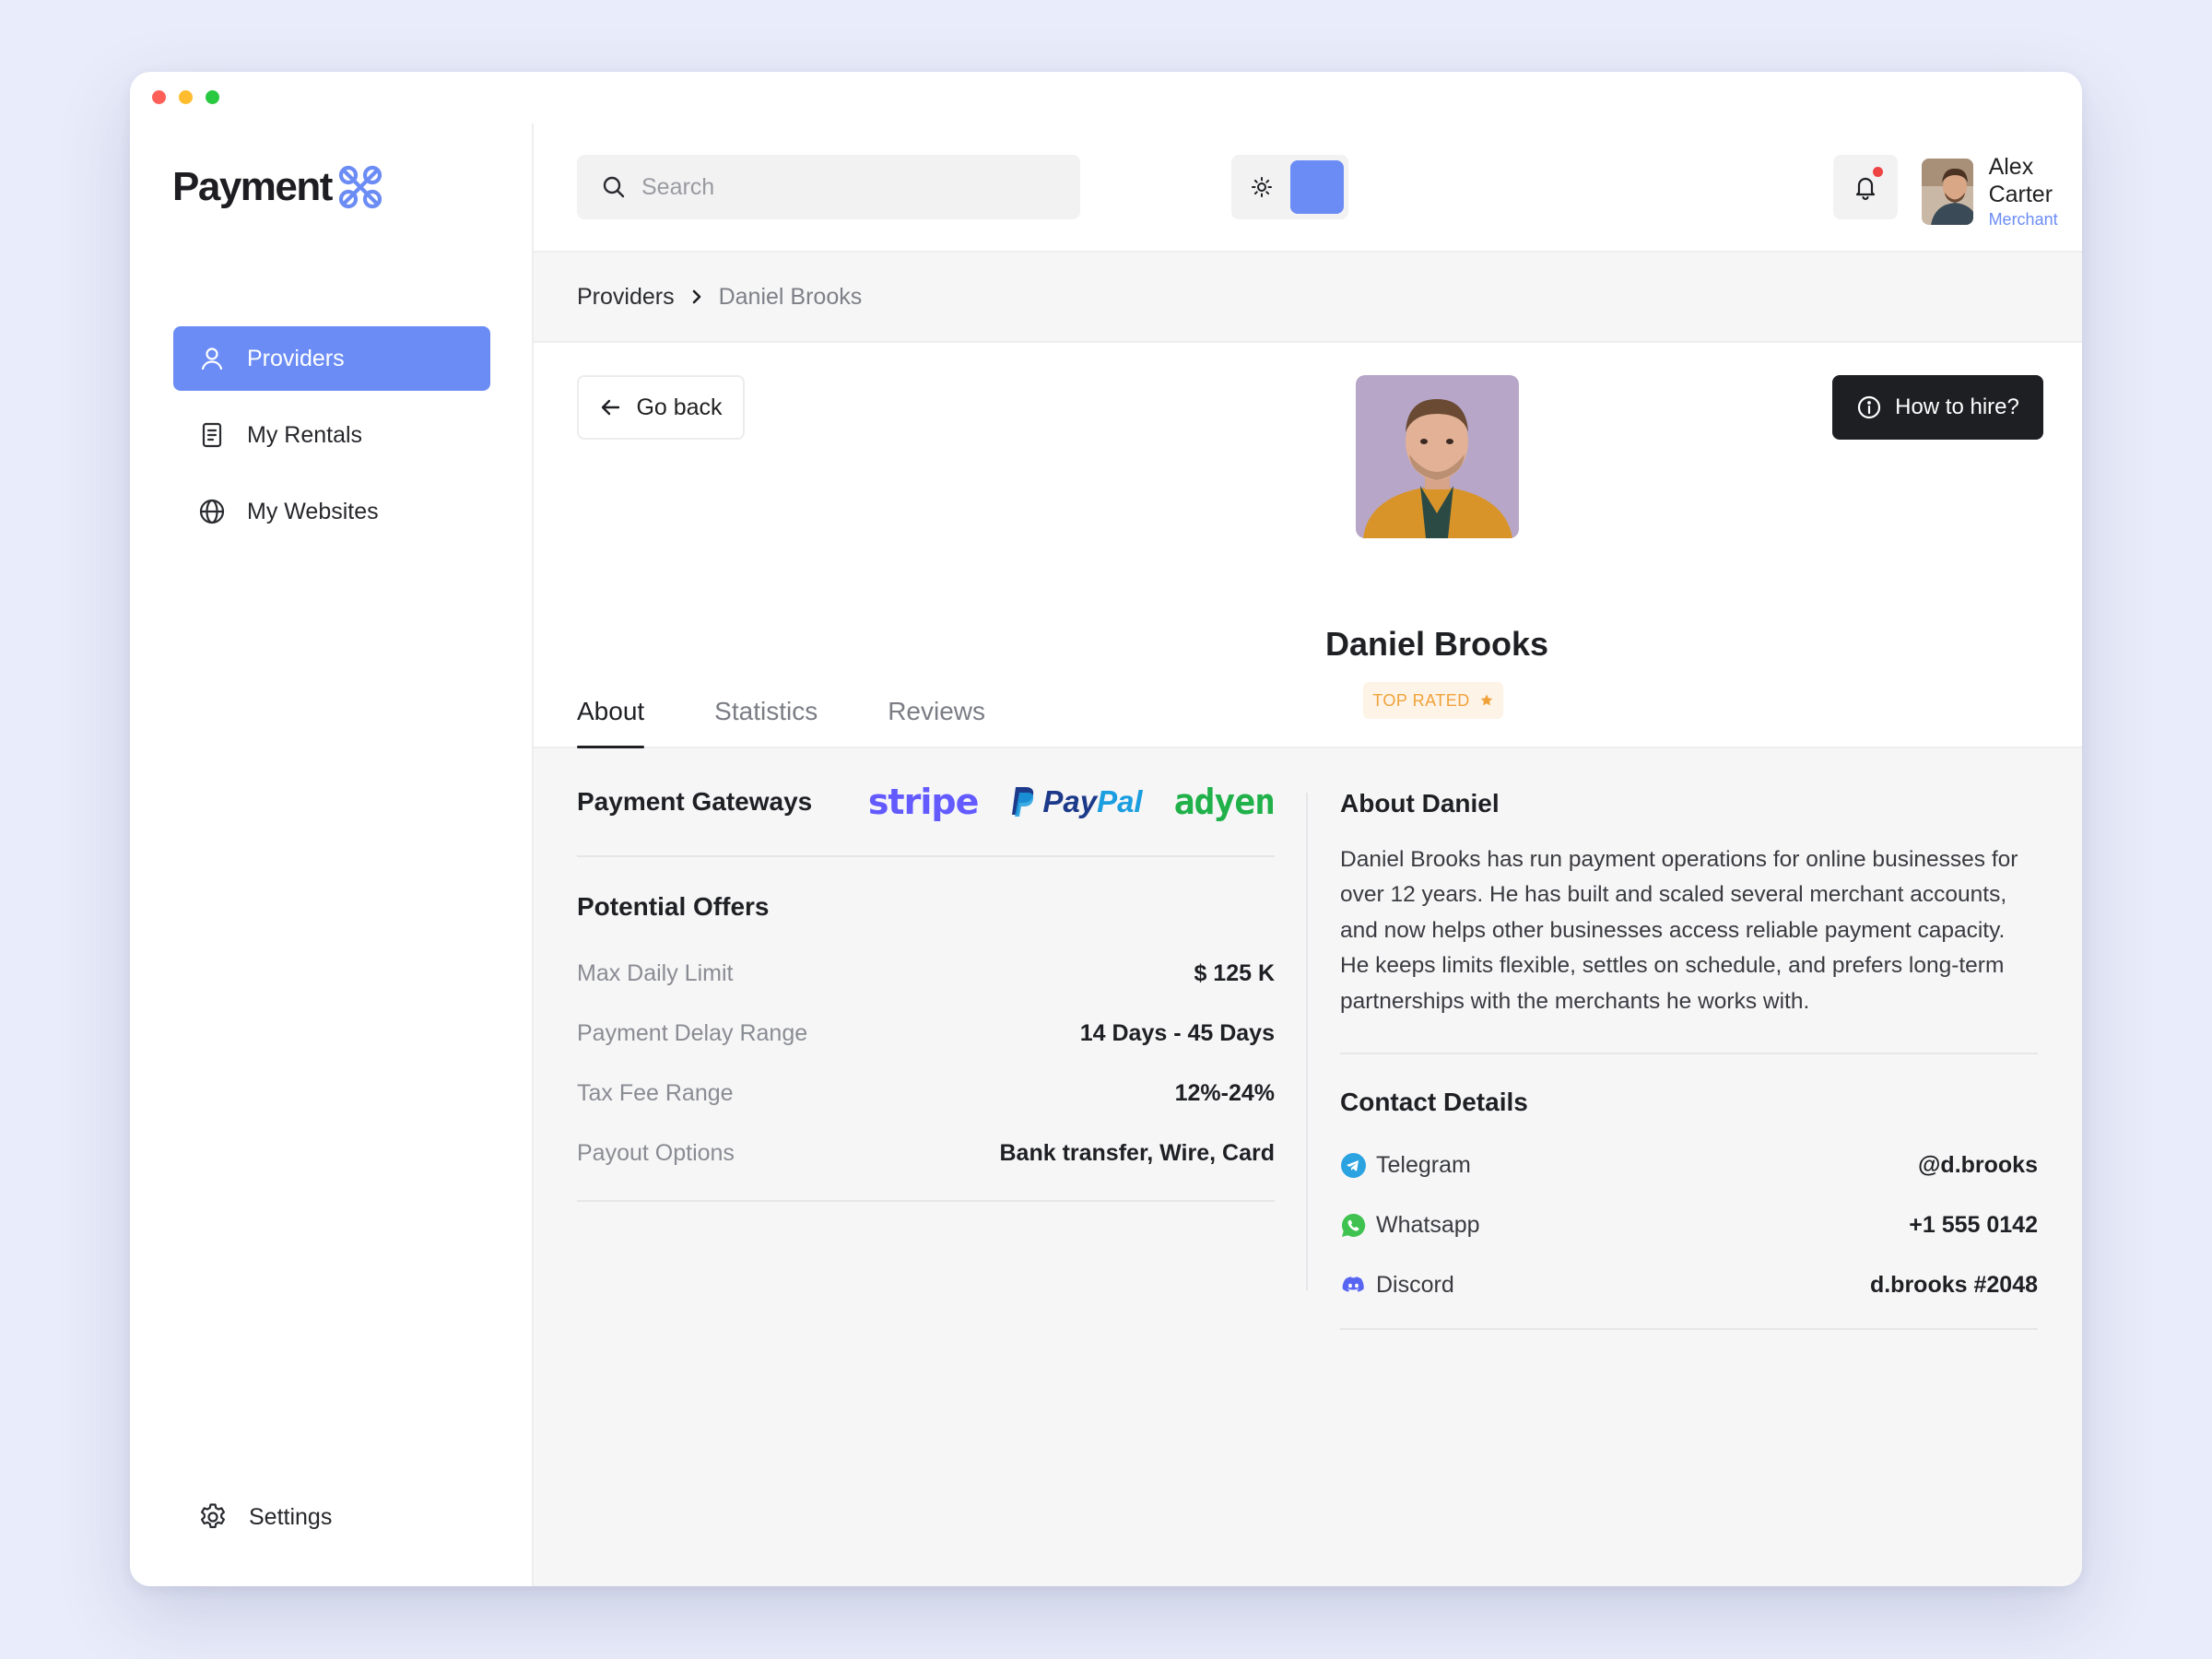 The image size is (2212, 1659). I want to click on sidebar-nav: Providers My Rentals My Websites, so click(331, 441).